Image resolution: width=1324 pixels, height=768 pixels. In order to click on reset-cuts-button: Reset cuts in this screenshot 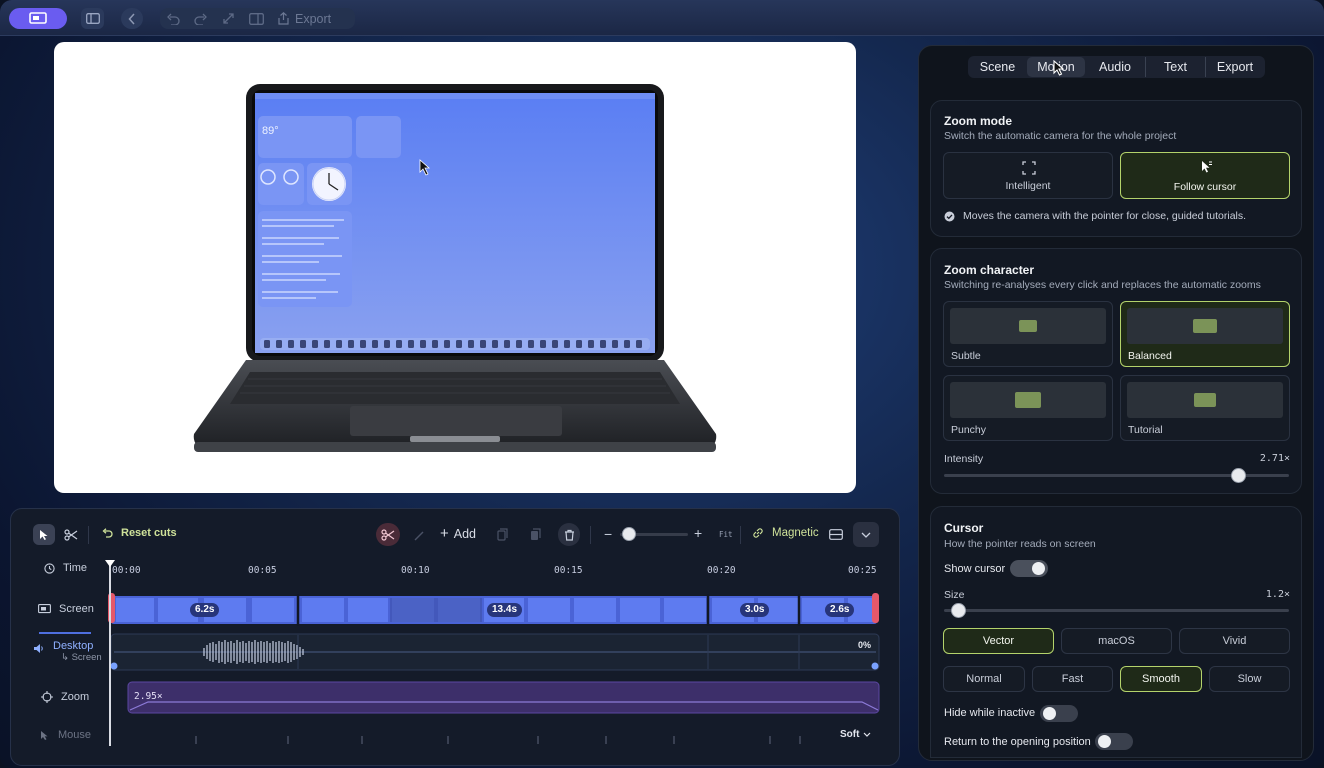, I will do `click(139, 533)`.